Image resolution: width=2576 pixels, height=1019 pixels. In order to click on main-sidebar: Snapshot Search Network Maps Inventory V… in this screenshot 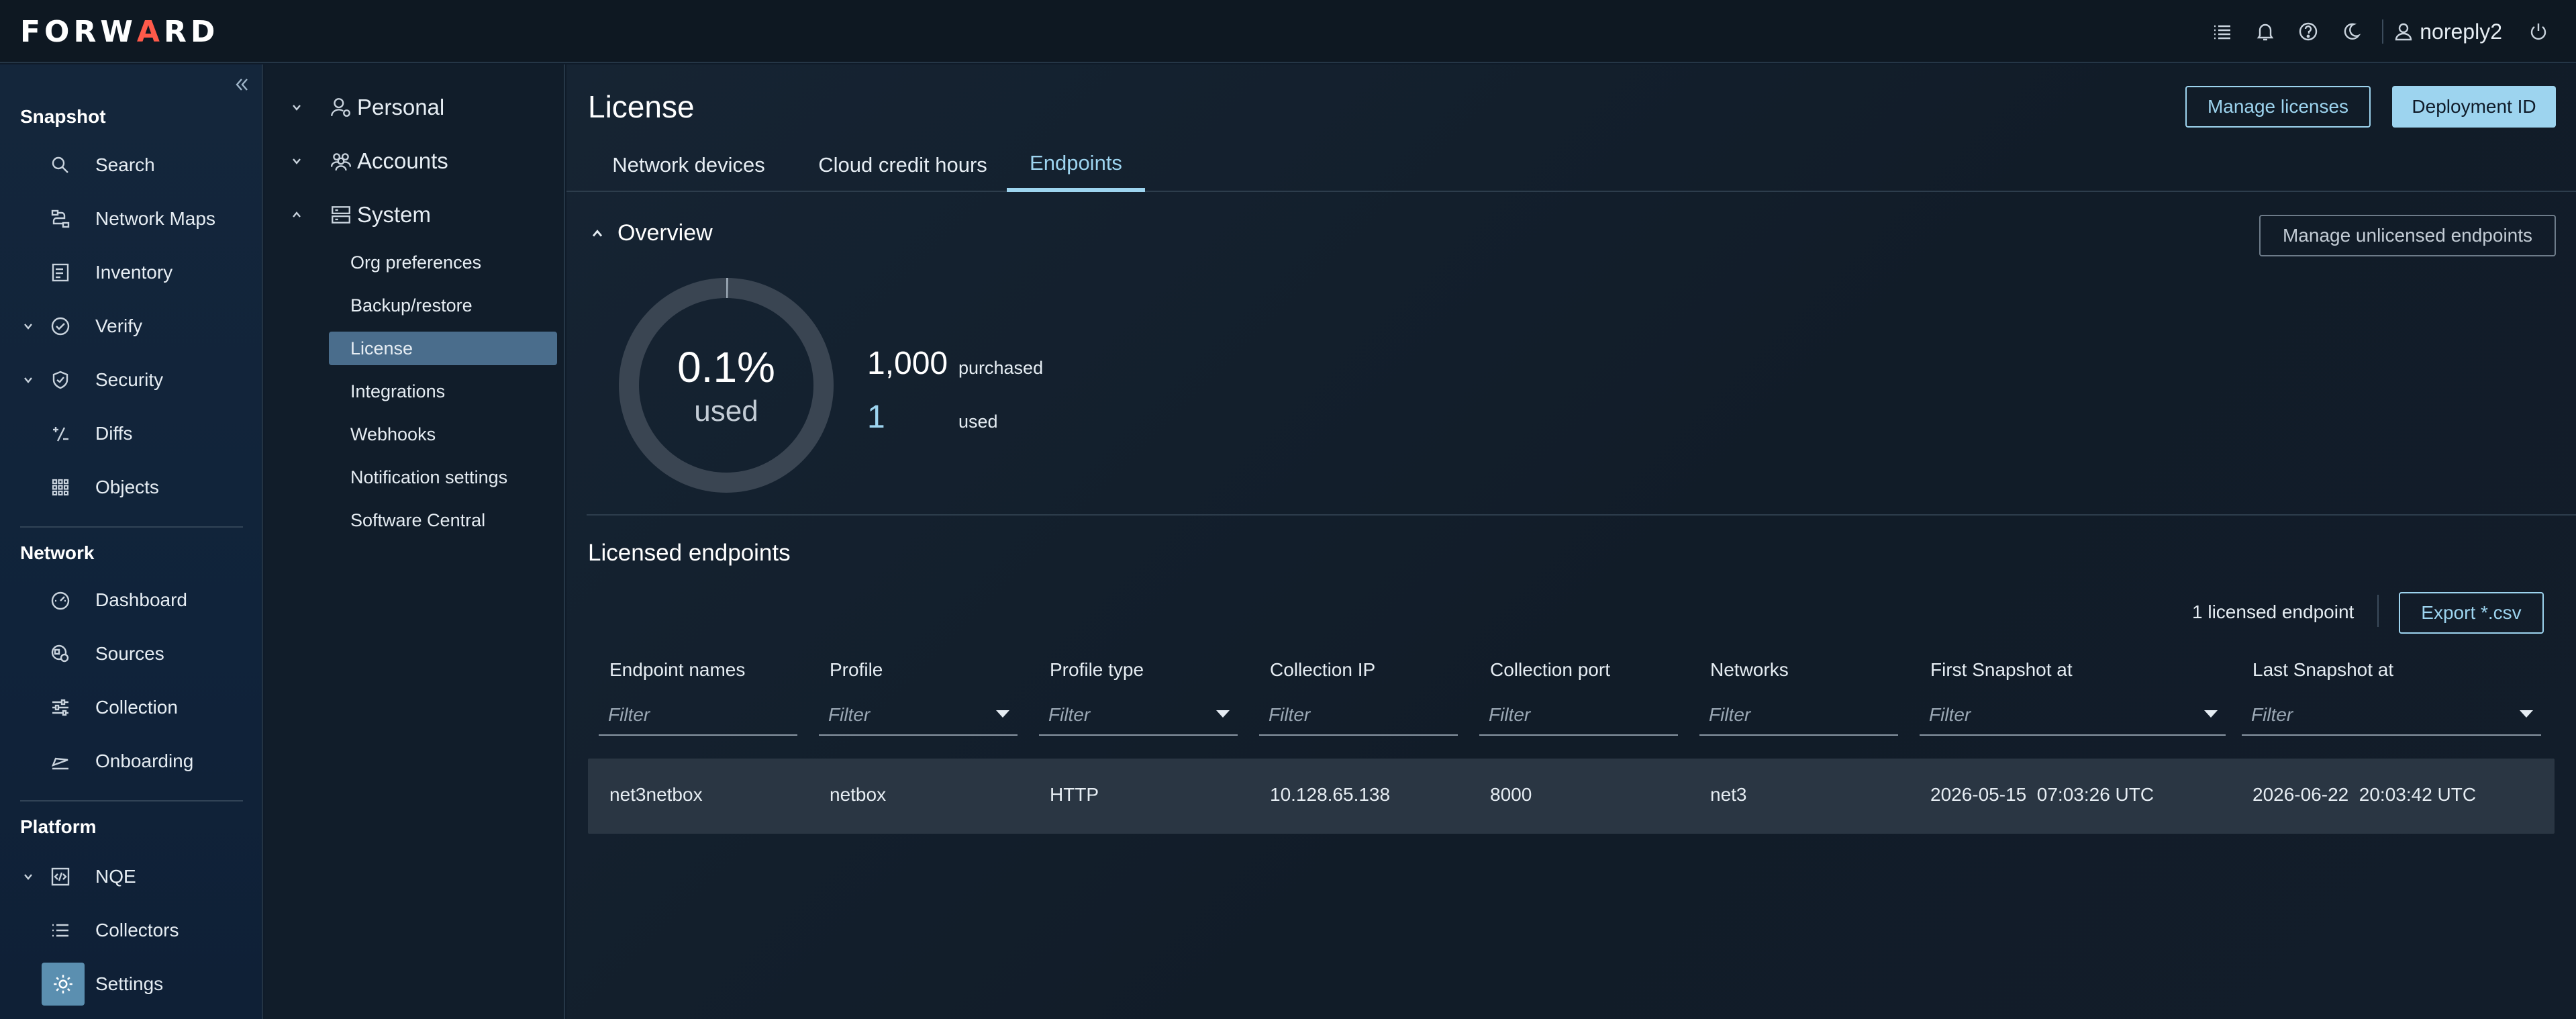, I will do `click(131, 541)`.